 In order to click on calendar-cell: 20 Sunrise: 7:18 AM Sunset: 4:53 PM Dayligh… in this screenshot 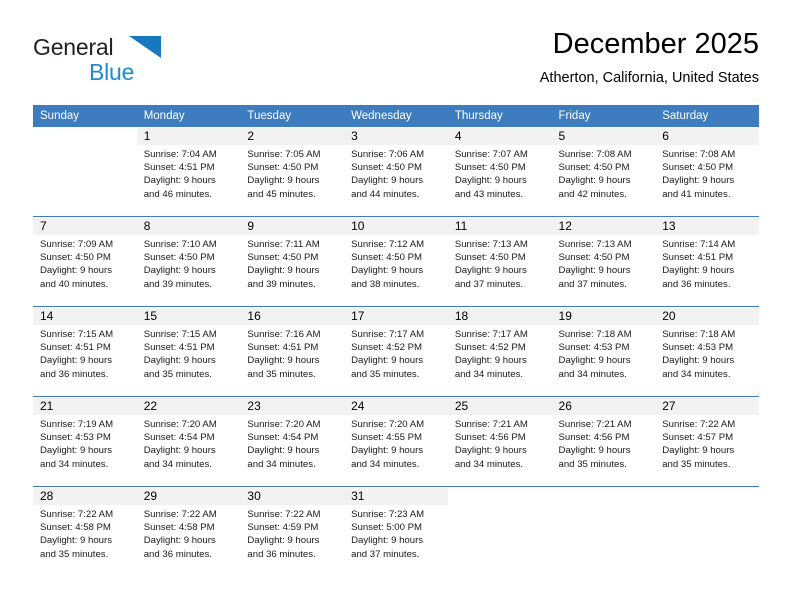, I will do `click(707, 351)`.